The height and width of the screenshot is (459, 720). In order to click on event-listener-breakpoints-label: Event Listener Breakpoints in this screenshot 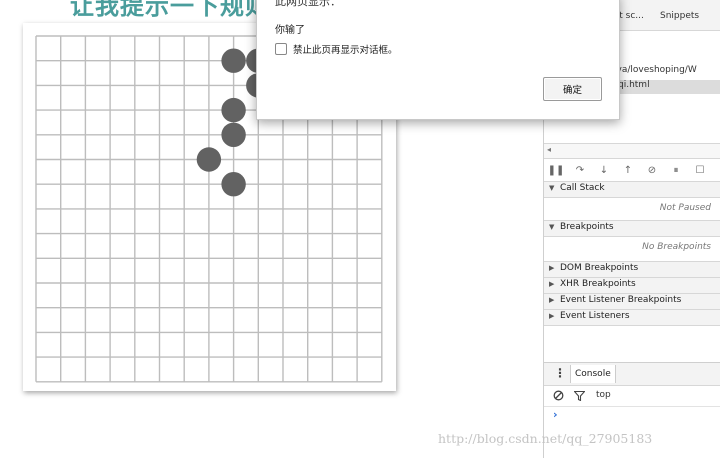, I will do `click(621, 300)`.